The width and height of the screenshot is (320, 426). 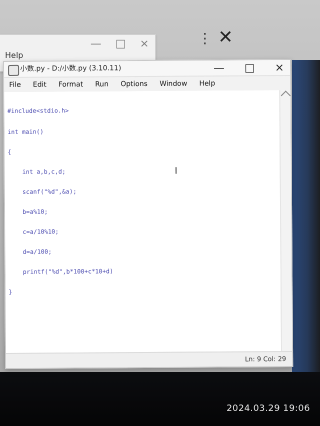 What do you see at coordinates (268, 409) in the screenshot?
I see `photo-timestamp: 2024.03.29 19:06` at bounding box center [268, 409].